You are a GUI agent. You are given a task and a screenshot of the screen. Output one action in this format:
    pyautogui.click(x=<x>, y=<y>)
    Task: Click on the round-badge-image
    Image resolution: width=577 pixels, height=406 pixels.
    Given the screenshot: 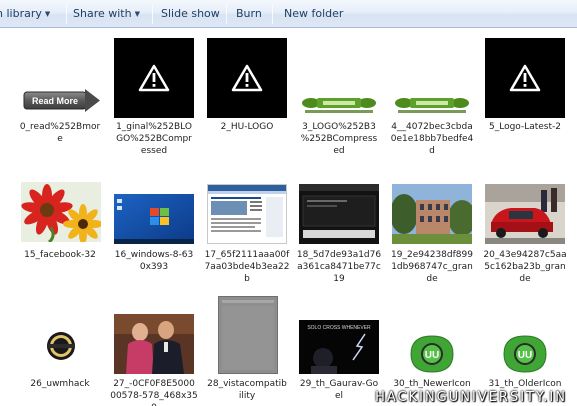 What is the action you would take?
    pyautogui.click(x=61, y=346)
    